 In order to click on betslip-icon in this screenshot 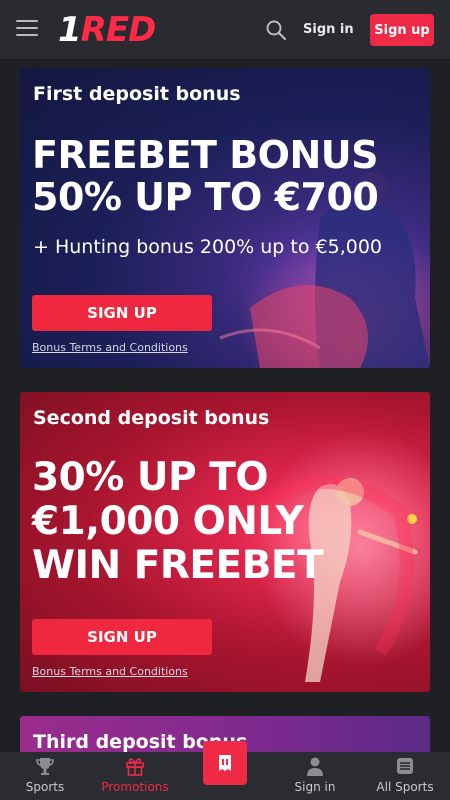, I will do `click(225, 763)`.